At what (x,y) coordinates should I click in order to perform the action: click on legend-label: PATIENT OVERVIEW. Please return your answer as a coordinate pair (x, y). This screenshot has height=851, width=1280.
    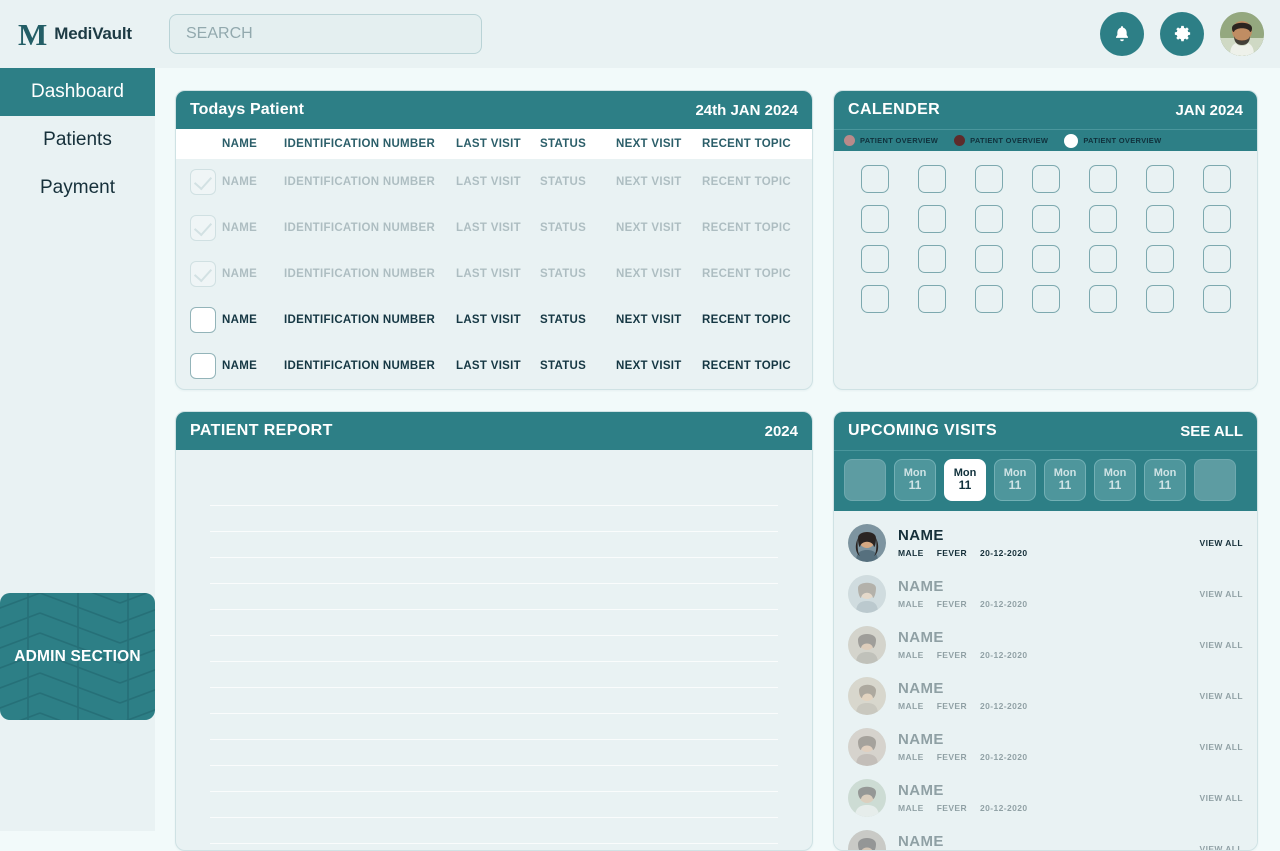
    Looking at the image, I should click on (1122, 140).